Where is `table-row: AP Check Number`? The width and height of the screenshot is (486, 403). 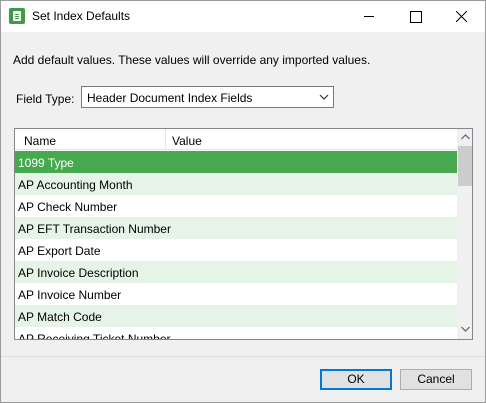 table-row: AP Check Number is located at coordinates (236, 206).